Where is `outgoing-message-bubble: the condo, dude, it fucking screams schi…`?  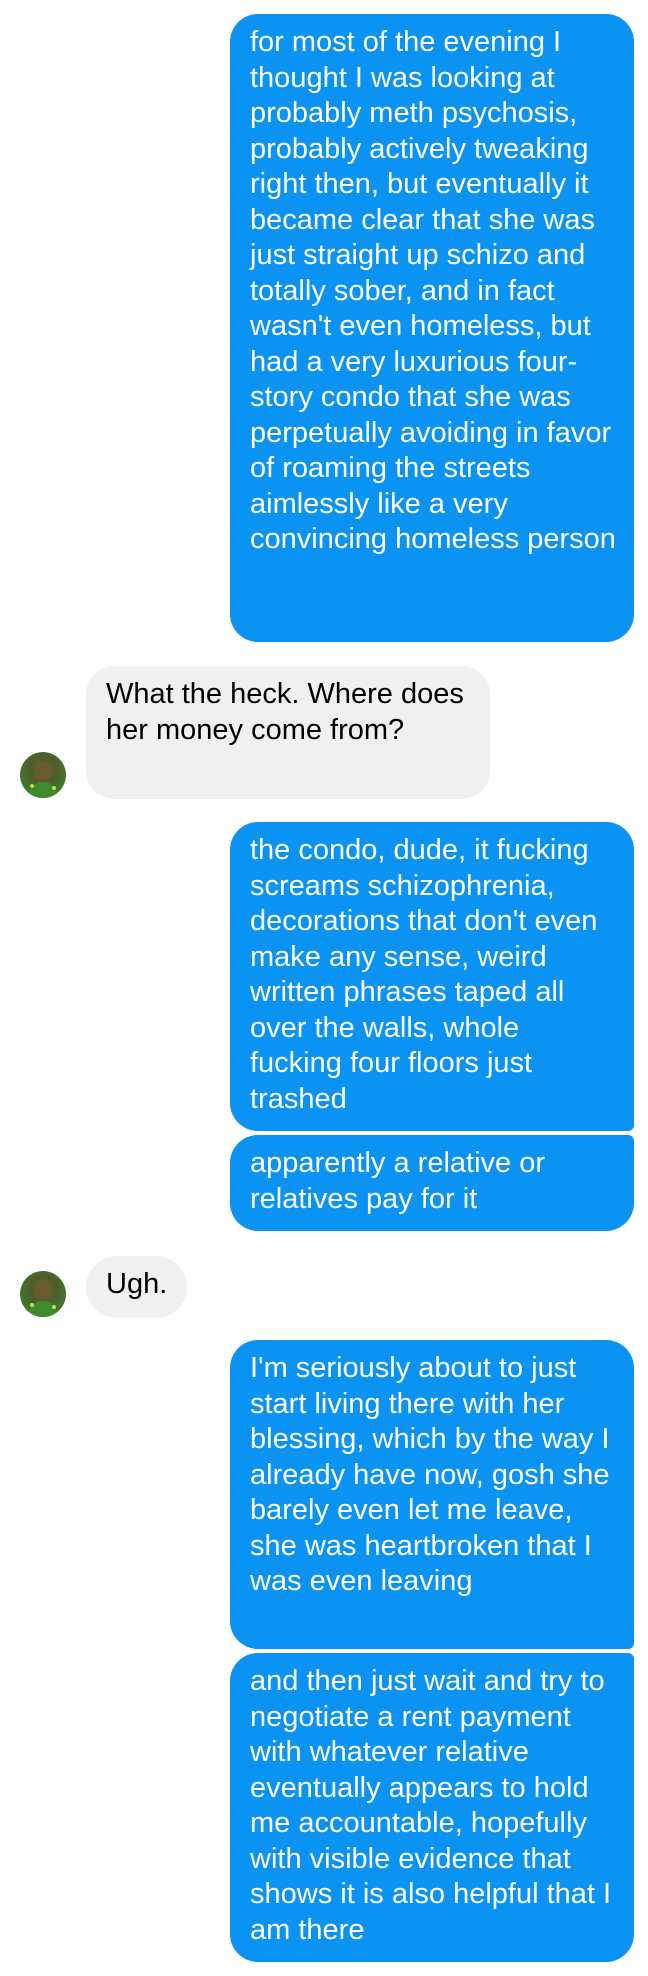
outgoing-message-bubble: the condo, dude, it fucking screams schi… is located at coordinates (432, 976).